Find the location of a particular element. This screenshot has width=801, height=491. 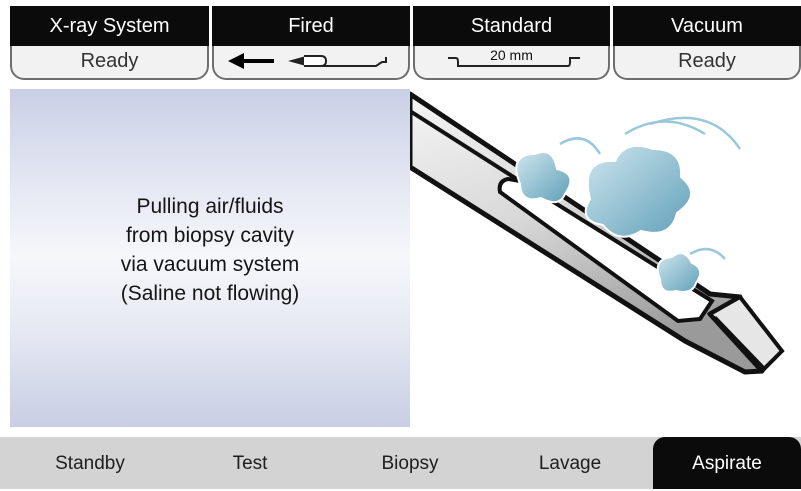

fired-status is located at coordinates (311, 63).